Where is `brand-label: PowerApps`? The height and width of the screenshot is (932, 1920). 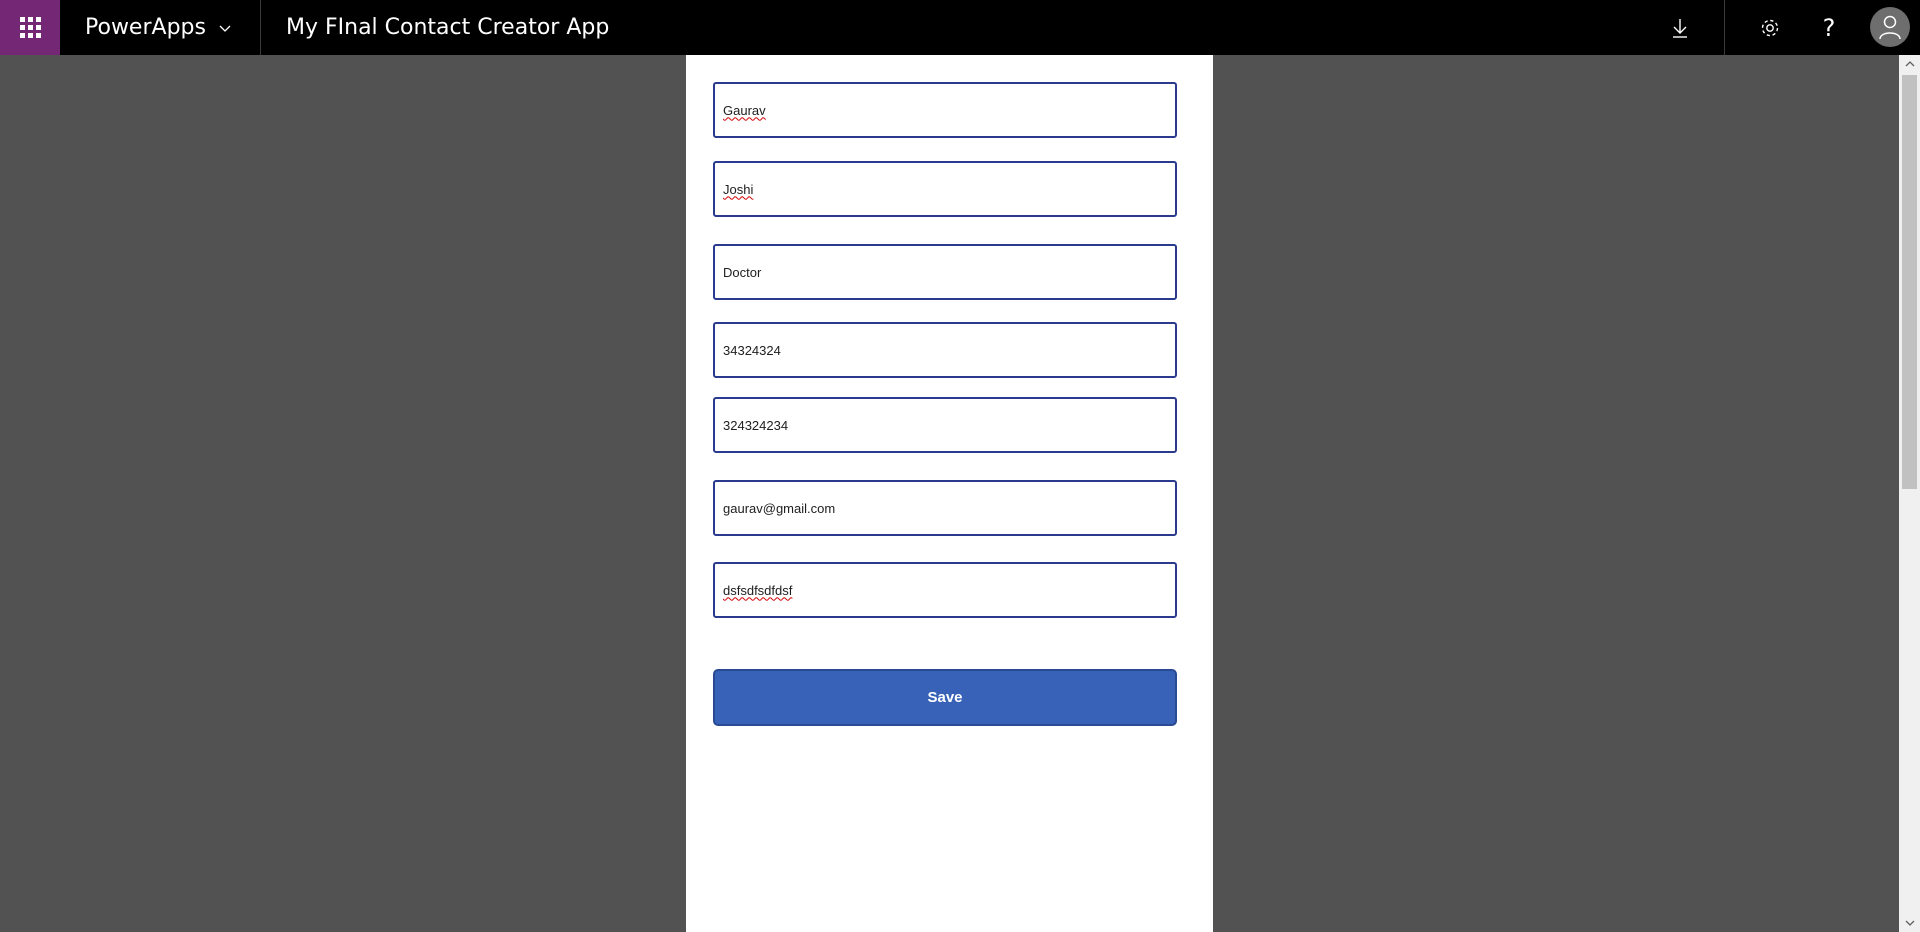
brand-label: PowerApps is located at coordinates (145, 27).